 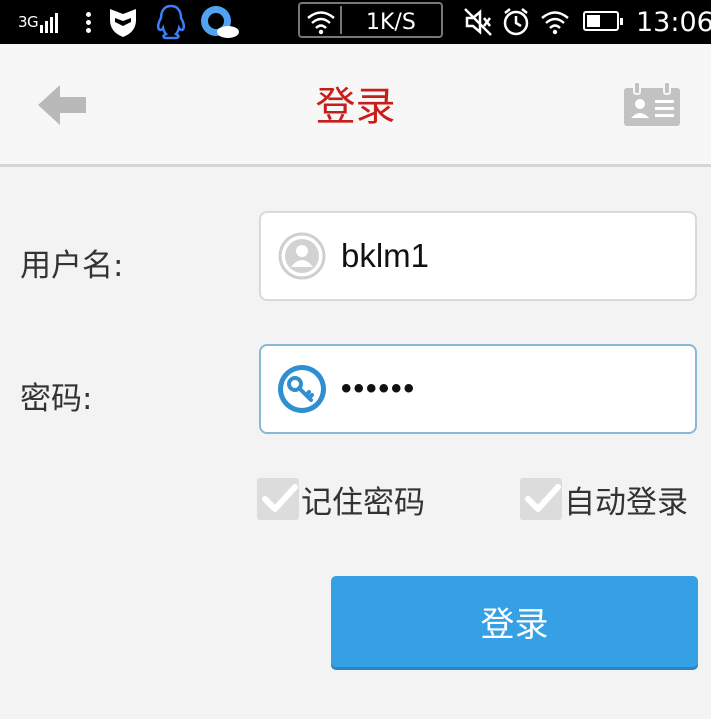 What do you see at coordinates (626, 502) in the screenshot?
I see `auto-login-label: 自动登录` at bounding box center [626, 502].